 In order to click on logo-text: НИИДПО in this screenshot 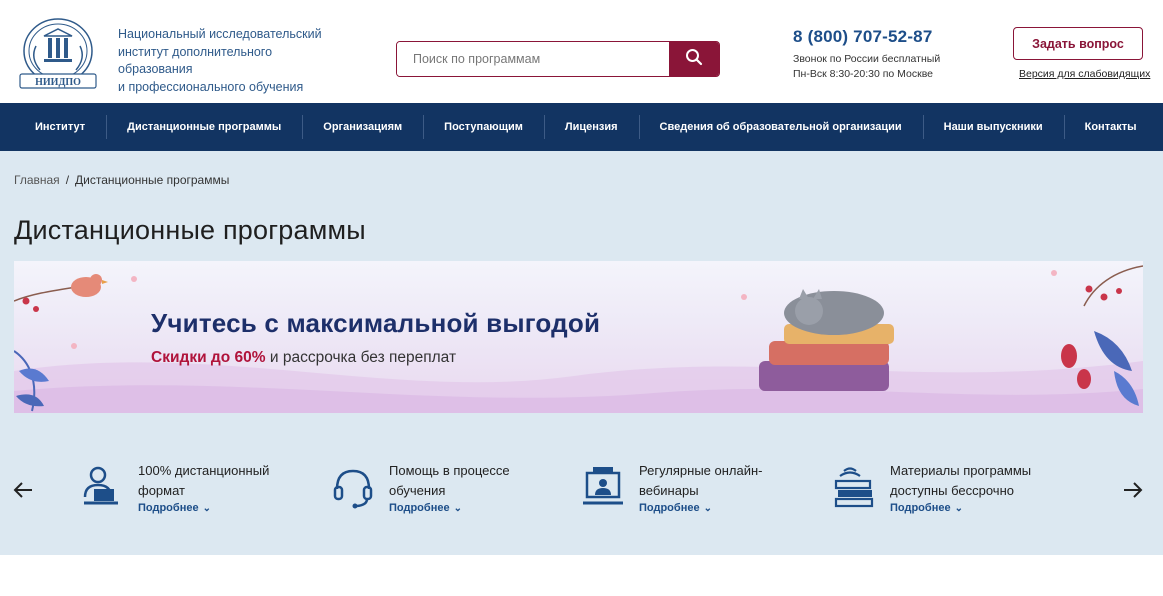, I will do `click(58, 82)`.